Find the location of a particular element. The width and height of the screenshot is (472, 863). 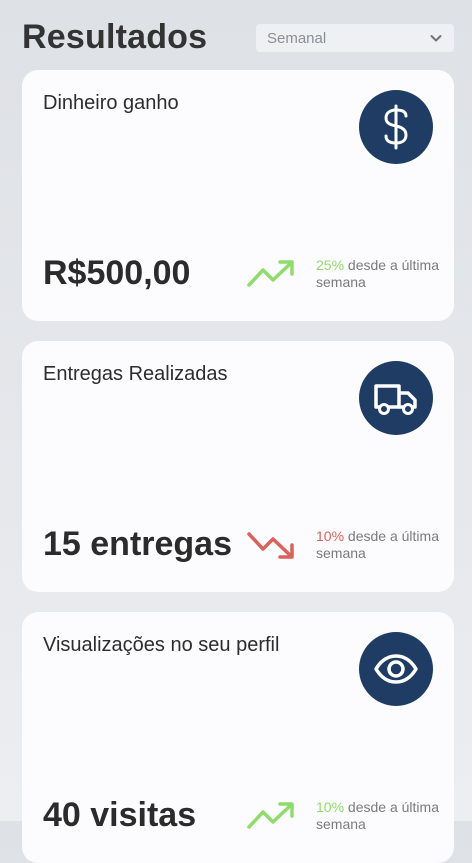

card-title: Visualizações no seu perfil is located at coordinates (161, 645).